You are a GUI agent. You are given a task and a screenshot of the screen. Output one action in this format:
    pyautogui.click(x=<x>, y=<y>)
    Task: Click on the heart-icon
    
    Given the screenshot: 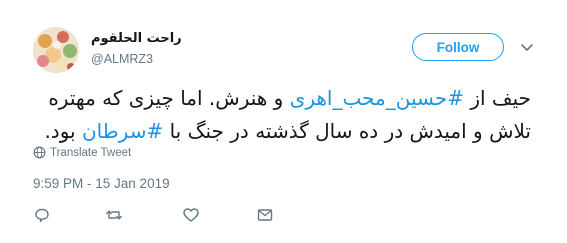 What is the action you would take?
    pyautogui.click(x=191, y=215)
    